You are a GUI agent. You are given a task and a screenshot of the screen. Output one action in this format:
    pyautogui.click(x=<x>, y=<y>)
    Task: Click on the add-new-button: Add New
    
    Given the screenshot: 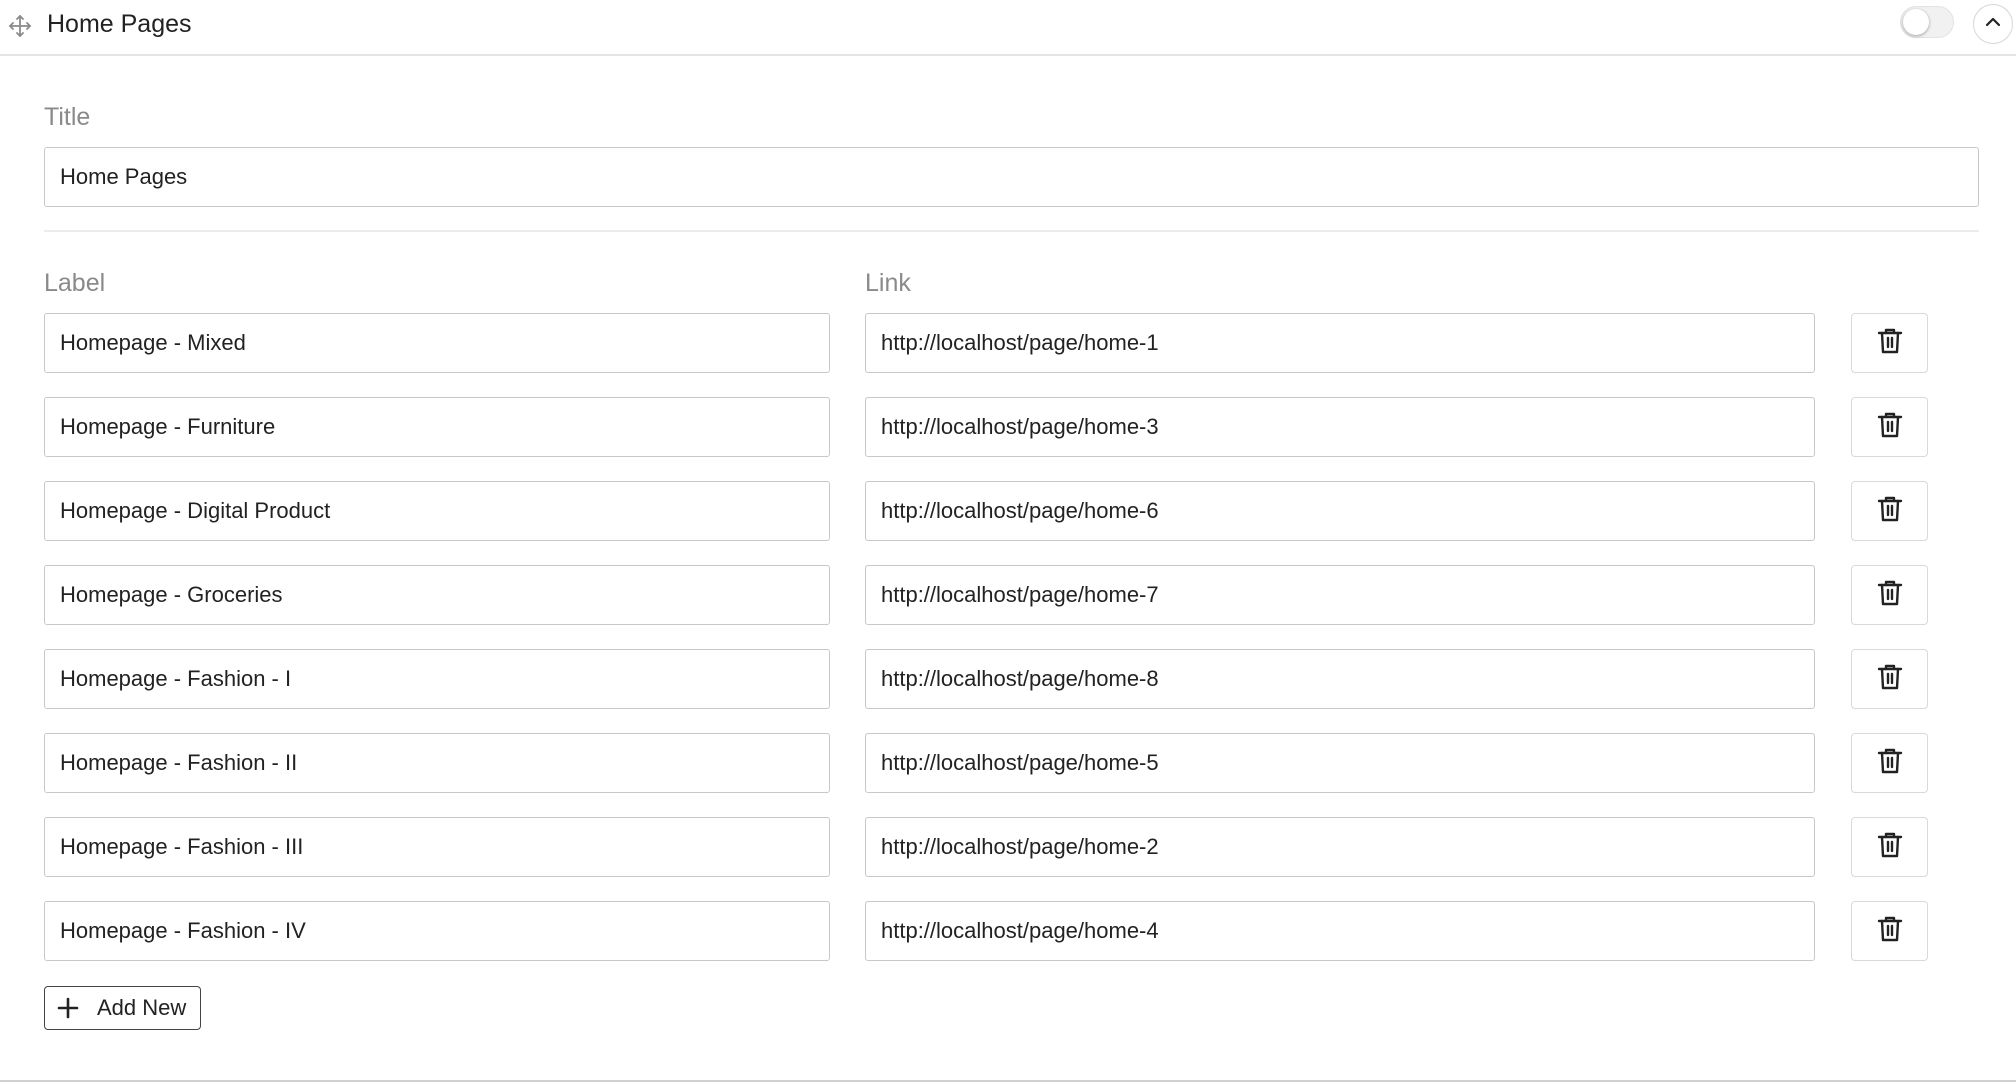 What is the action you would take?
    pyautogui.click(x=122, y=1008)
    